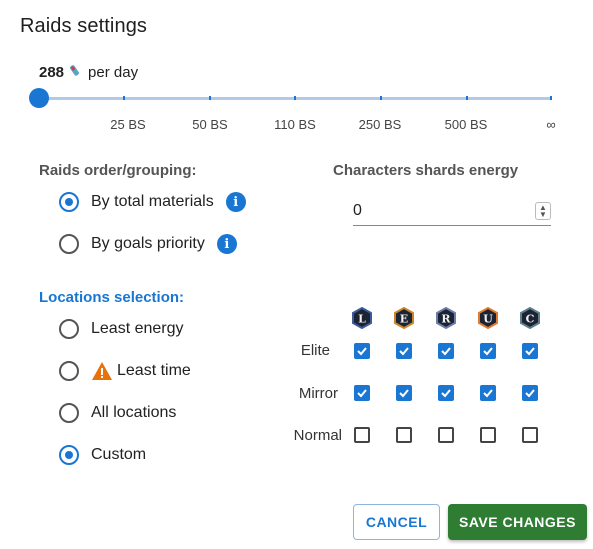 Image resolution: width=593 pixels, height=549 pixels. I want to click on rank-icon-c: C, so click(530, 320).